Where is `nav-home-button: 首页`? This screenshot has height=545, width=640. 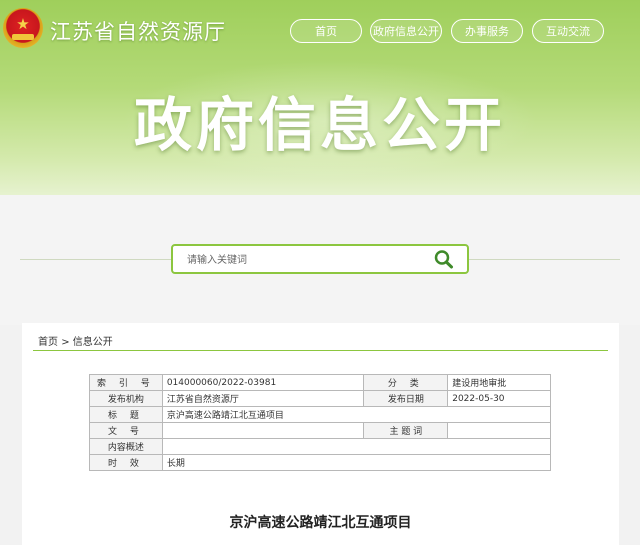
nav-home-button: 首页 is located at coordinates (326, 31).